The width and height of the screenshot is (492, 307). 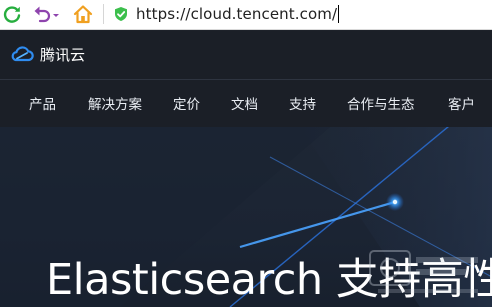 What do you see at coordinates (12, 14) in the screenshot?
I see `refresh-icon` at bounding box center [12, 14].